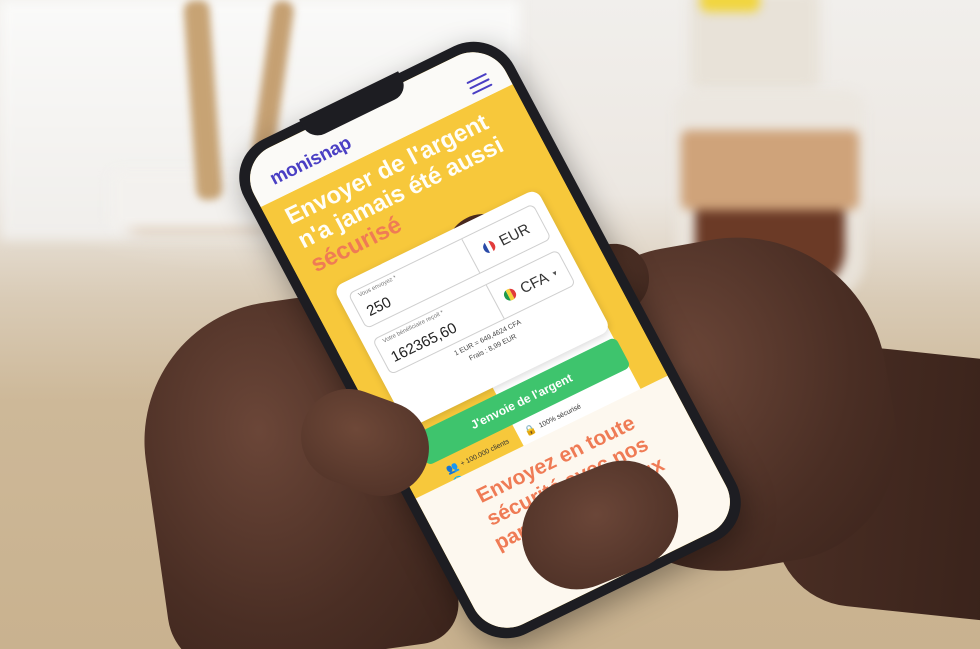 This screenshot has width=980, height=649. Describe the element at coordinates (770, 170) in the screenshot. I see `cup-sleeve` at that location.